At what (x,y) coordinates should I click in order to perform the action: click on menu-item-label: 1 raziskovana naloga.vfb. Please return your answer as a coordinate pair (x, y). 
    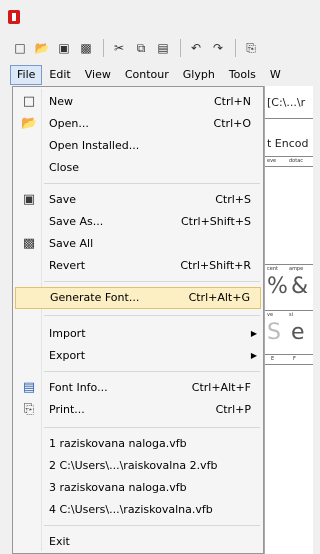
    Looking at the image, I should click on (118, 443).